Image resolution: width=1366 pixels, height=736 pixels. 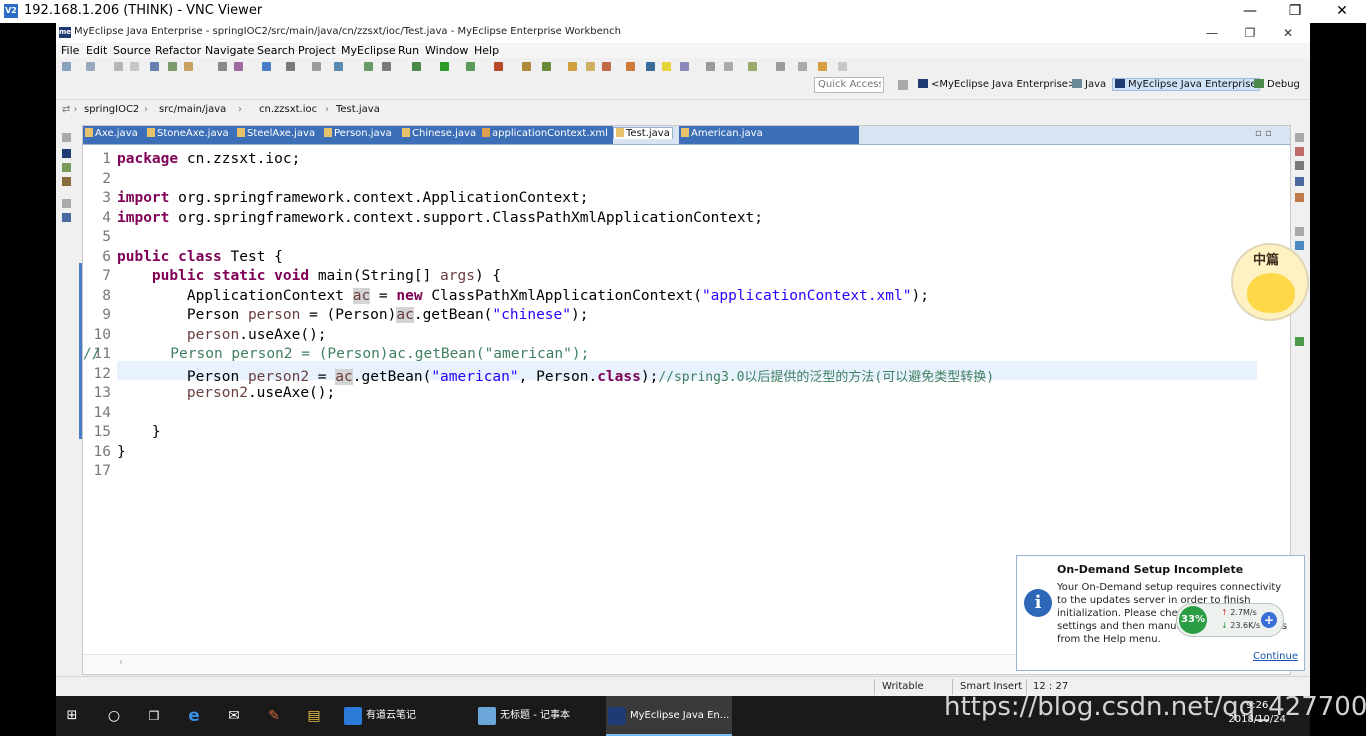 What do you see at coordinates (66, 66) in the screenshot?
I see `new-icon` at bounding box center [66, 66].